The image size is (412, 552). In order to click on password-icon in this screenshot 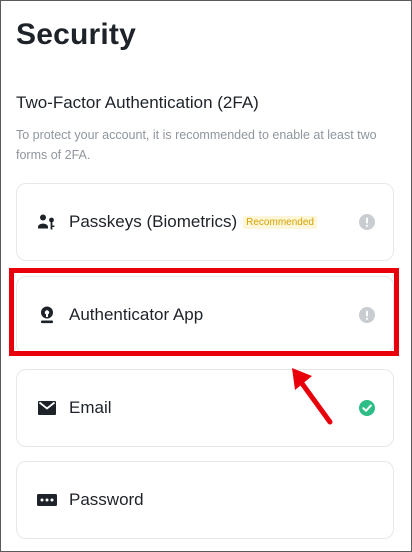, I will do `click(47, 500)`.